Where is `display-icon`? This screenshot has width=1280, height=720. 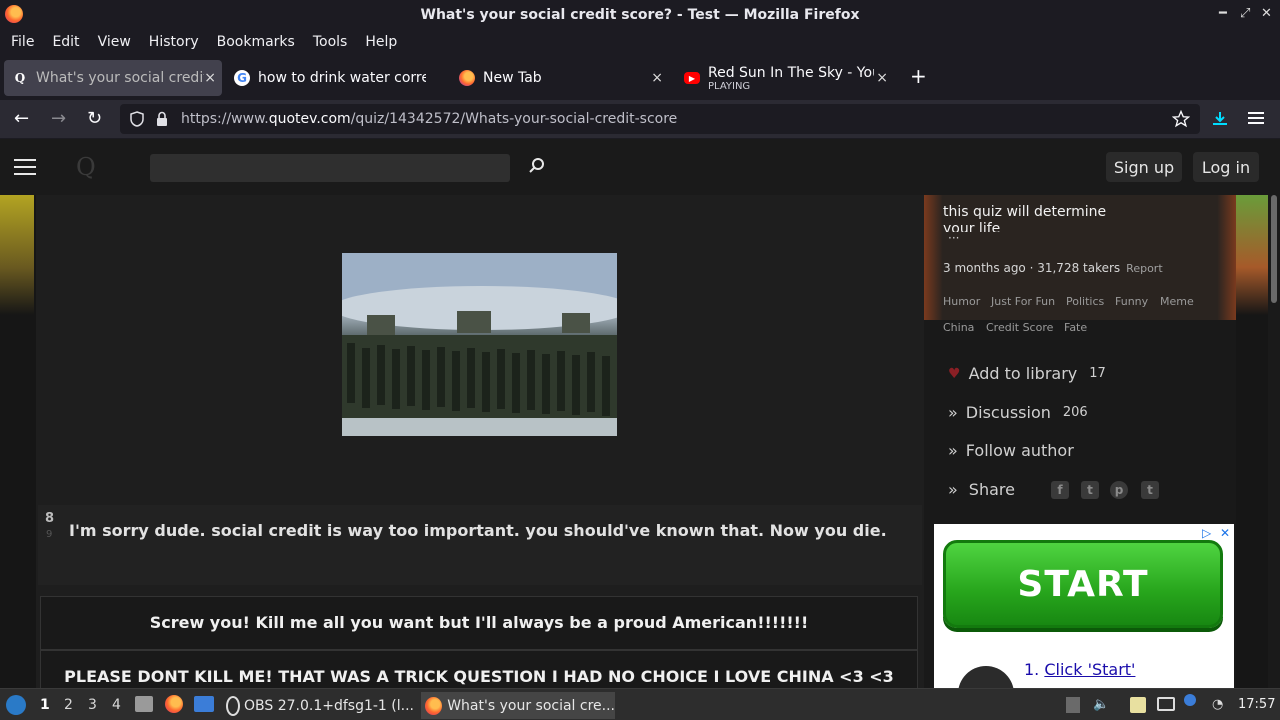 display-icon is located at coordinates (1166, 704).